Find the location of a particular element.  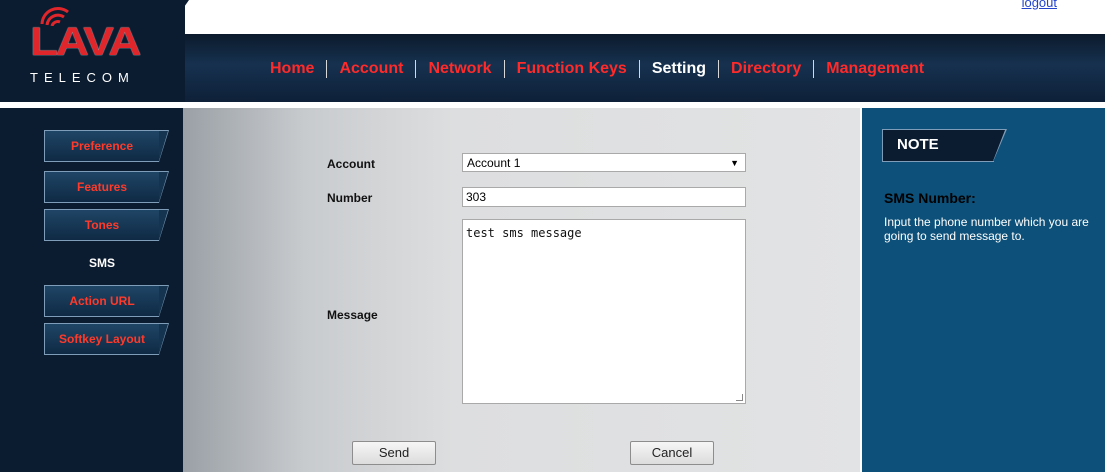

note-tab-edge-fill is located at coordinates (999, 145).